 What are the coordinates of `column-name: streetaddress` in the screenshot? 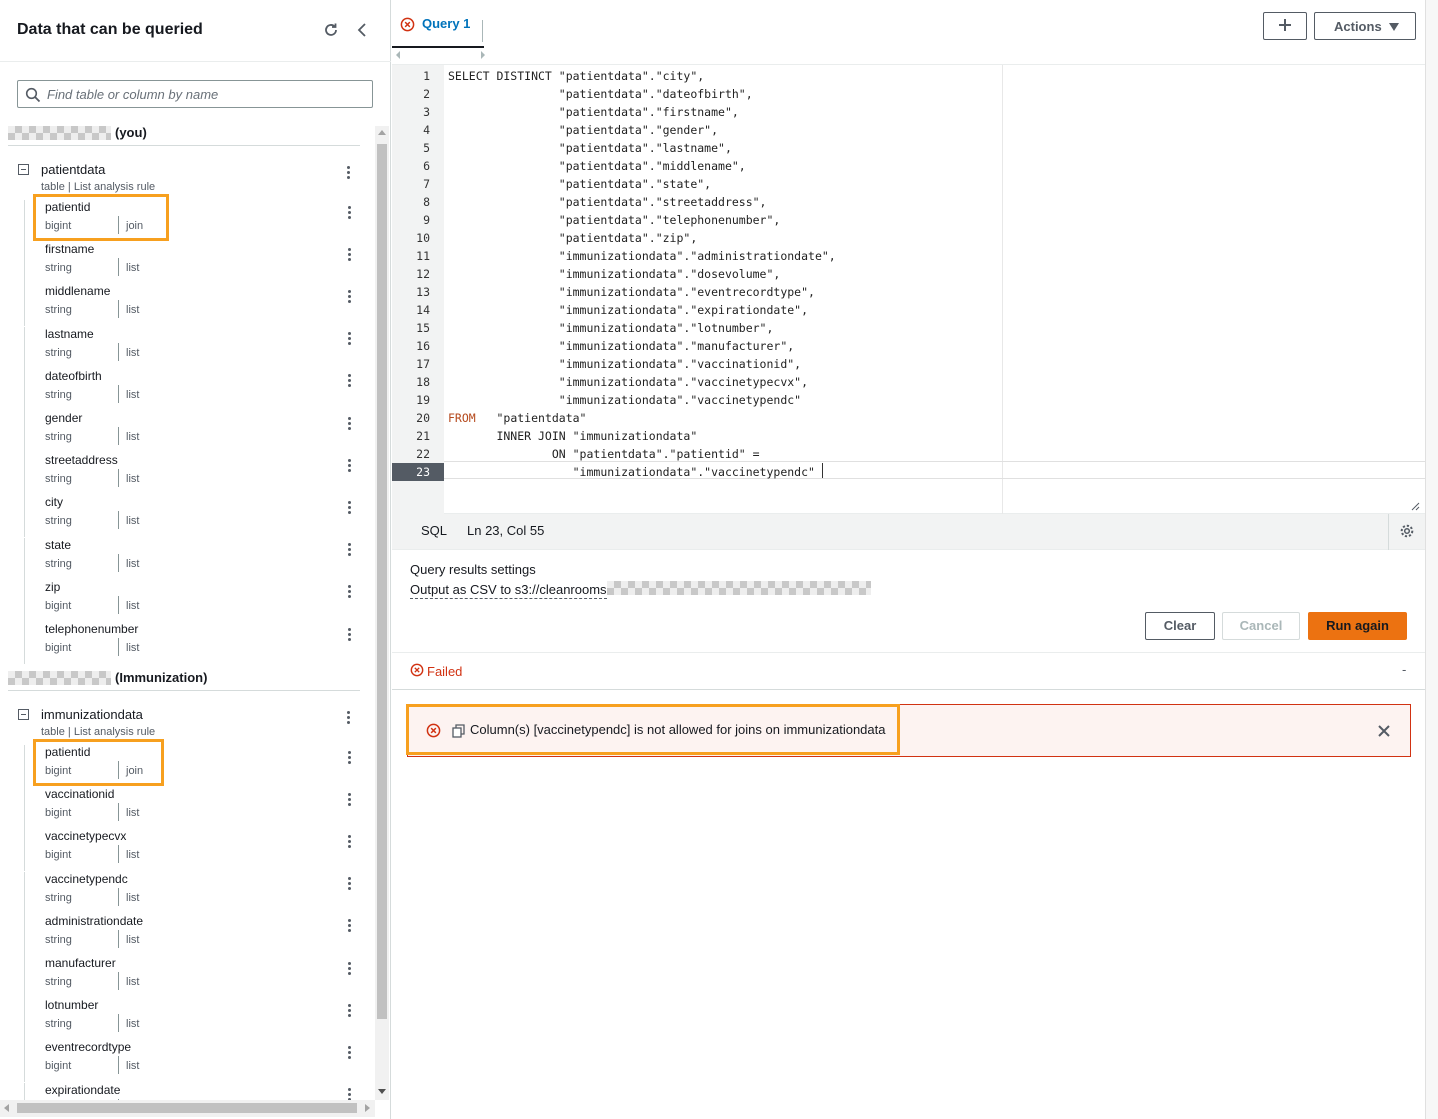 It's located at (81, 460).